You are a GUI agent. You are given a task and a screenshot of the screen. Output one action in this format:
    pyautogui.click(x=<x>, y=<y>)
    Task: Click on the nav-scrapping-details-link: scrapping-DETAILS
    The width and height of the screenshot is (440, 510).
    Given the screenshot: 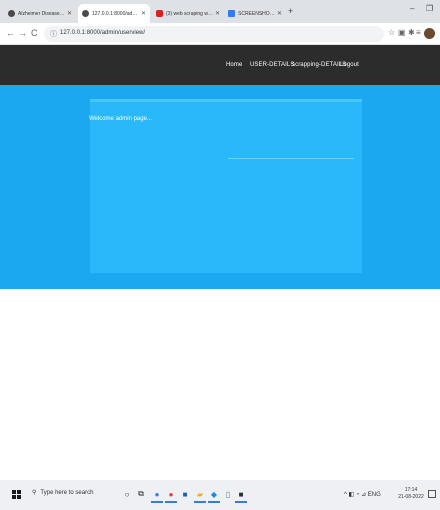 What is the action you would take?
    pyautogui.click(x=319, y=65)
    